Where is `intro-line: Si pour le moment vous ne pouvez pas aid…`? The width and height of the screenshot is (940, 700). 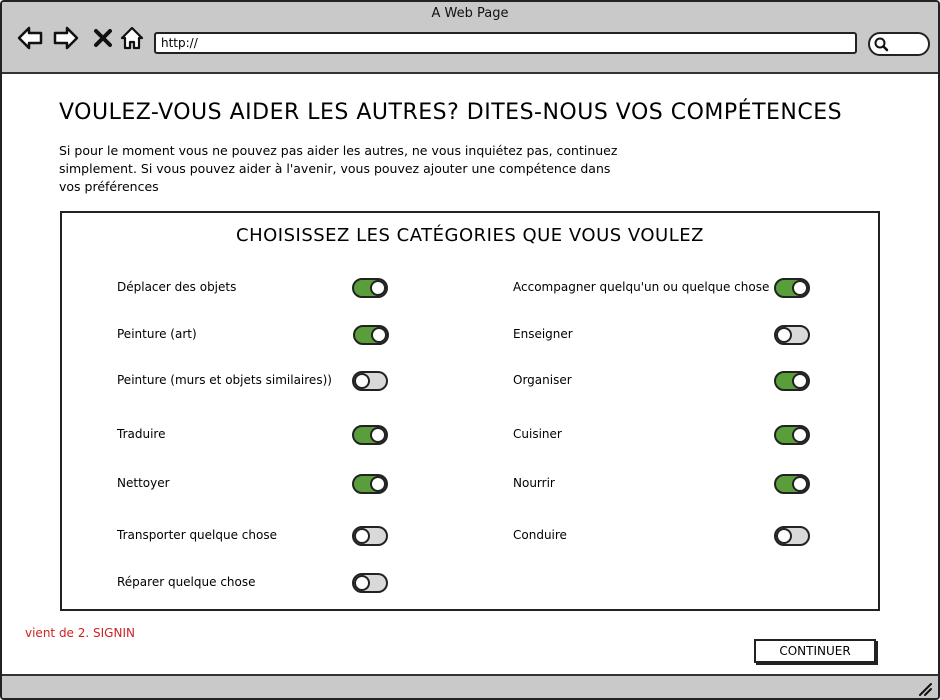
intro-line: Si pour le moment vous ne pouvez pas aid… is located at coordinates (338, 150).